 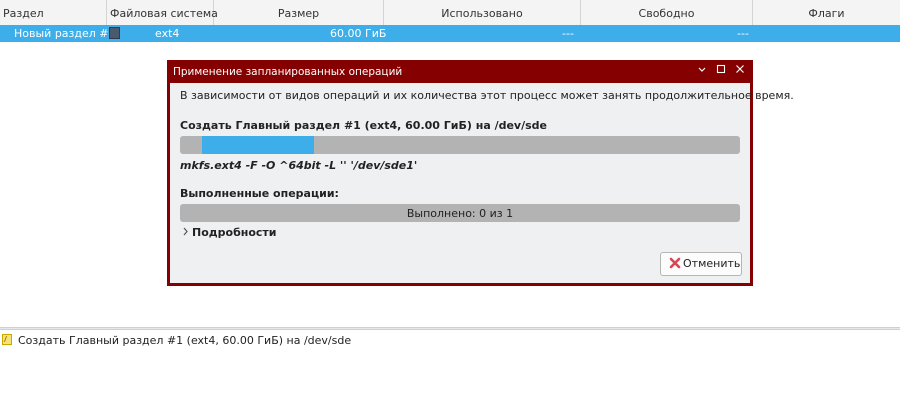 What do you see at coordinates (299, 12) in the screenshot?
I see `column-header-size: Размер` at bounding box center [299, 12].